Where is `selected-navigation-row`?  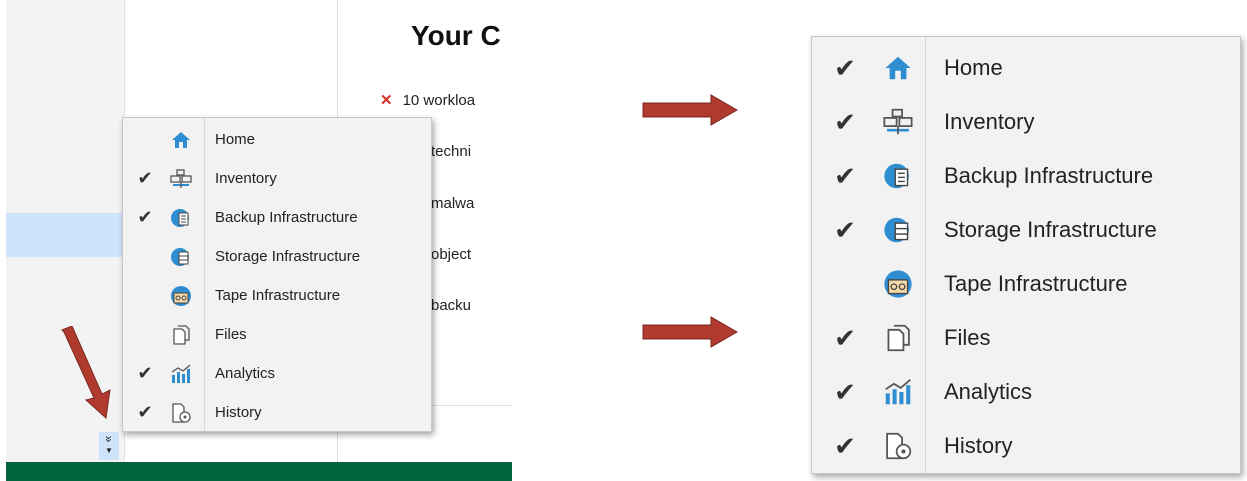 selected-navigation-row is located at coordinates (65, 235).